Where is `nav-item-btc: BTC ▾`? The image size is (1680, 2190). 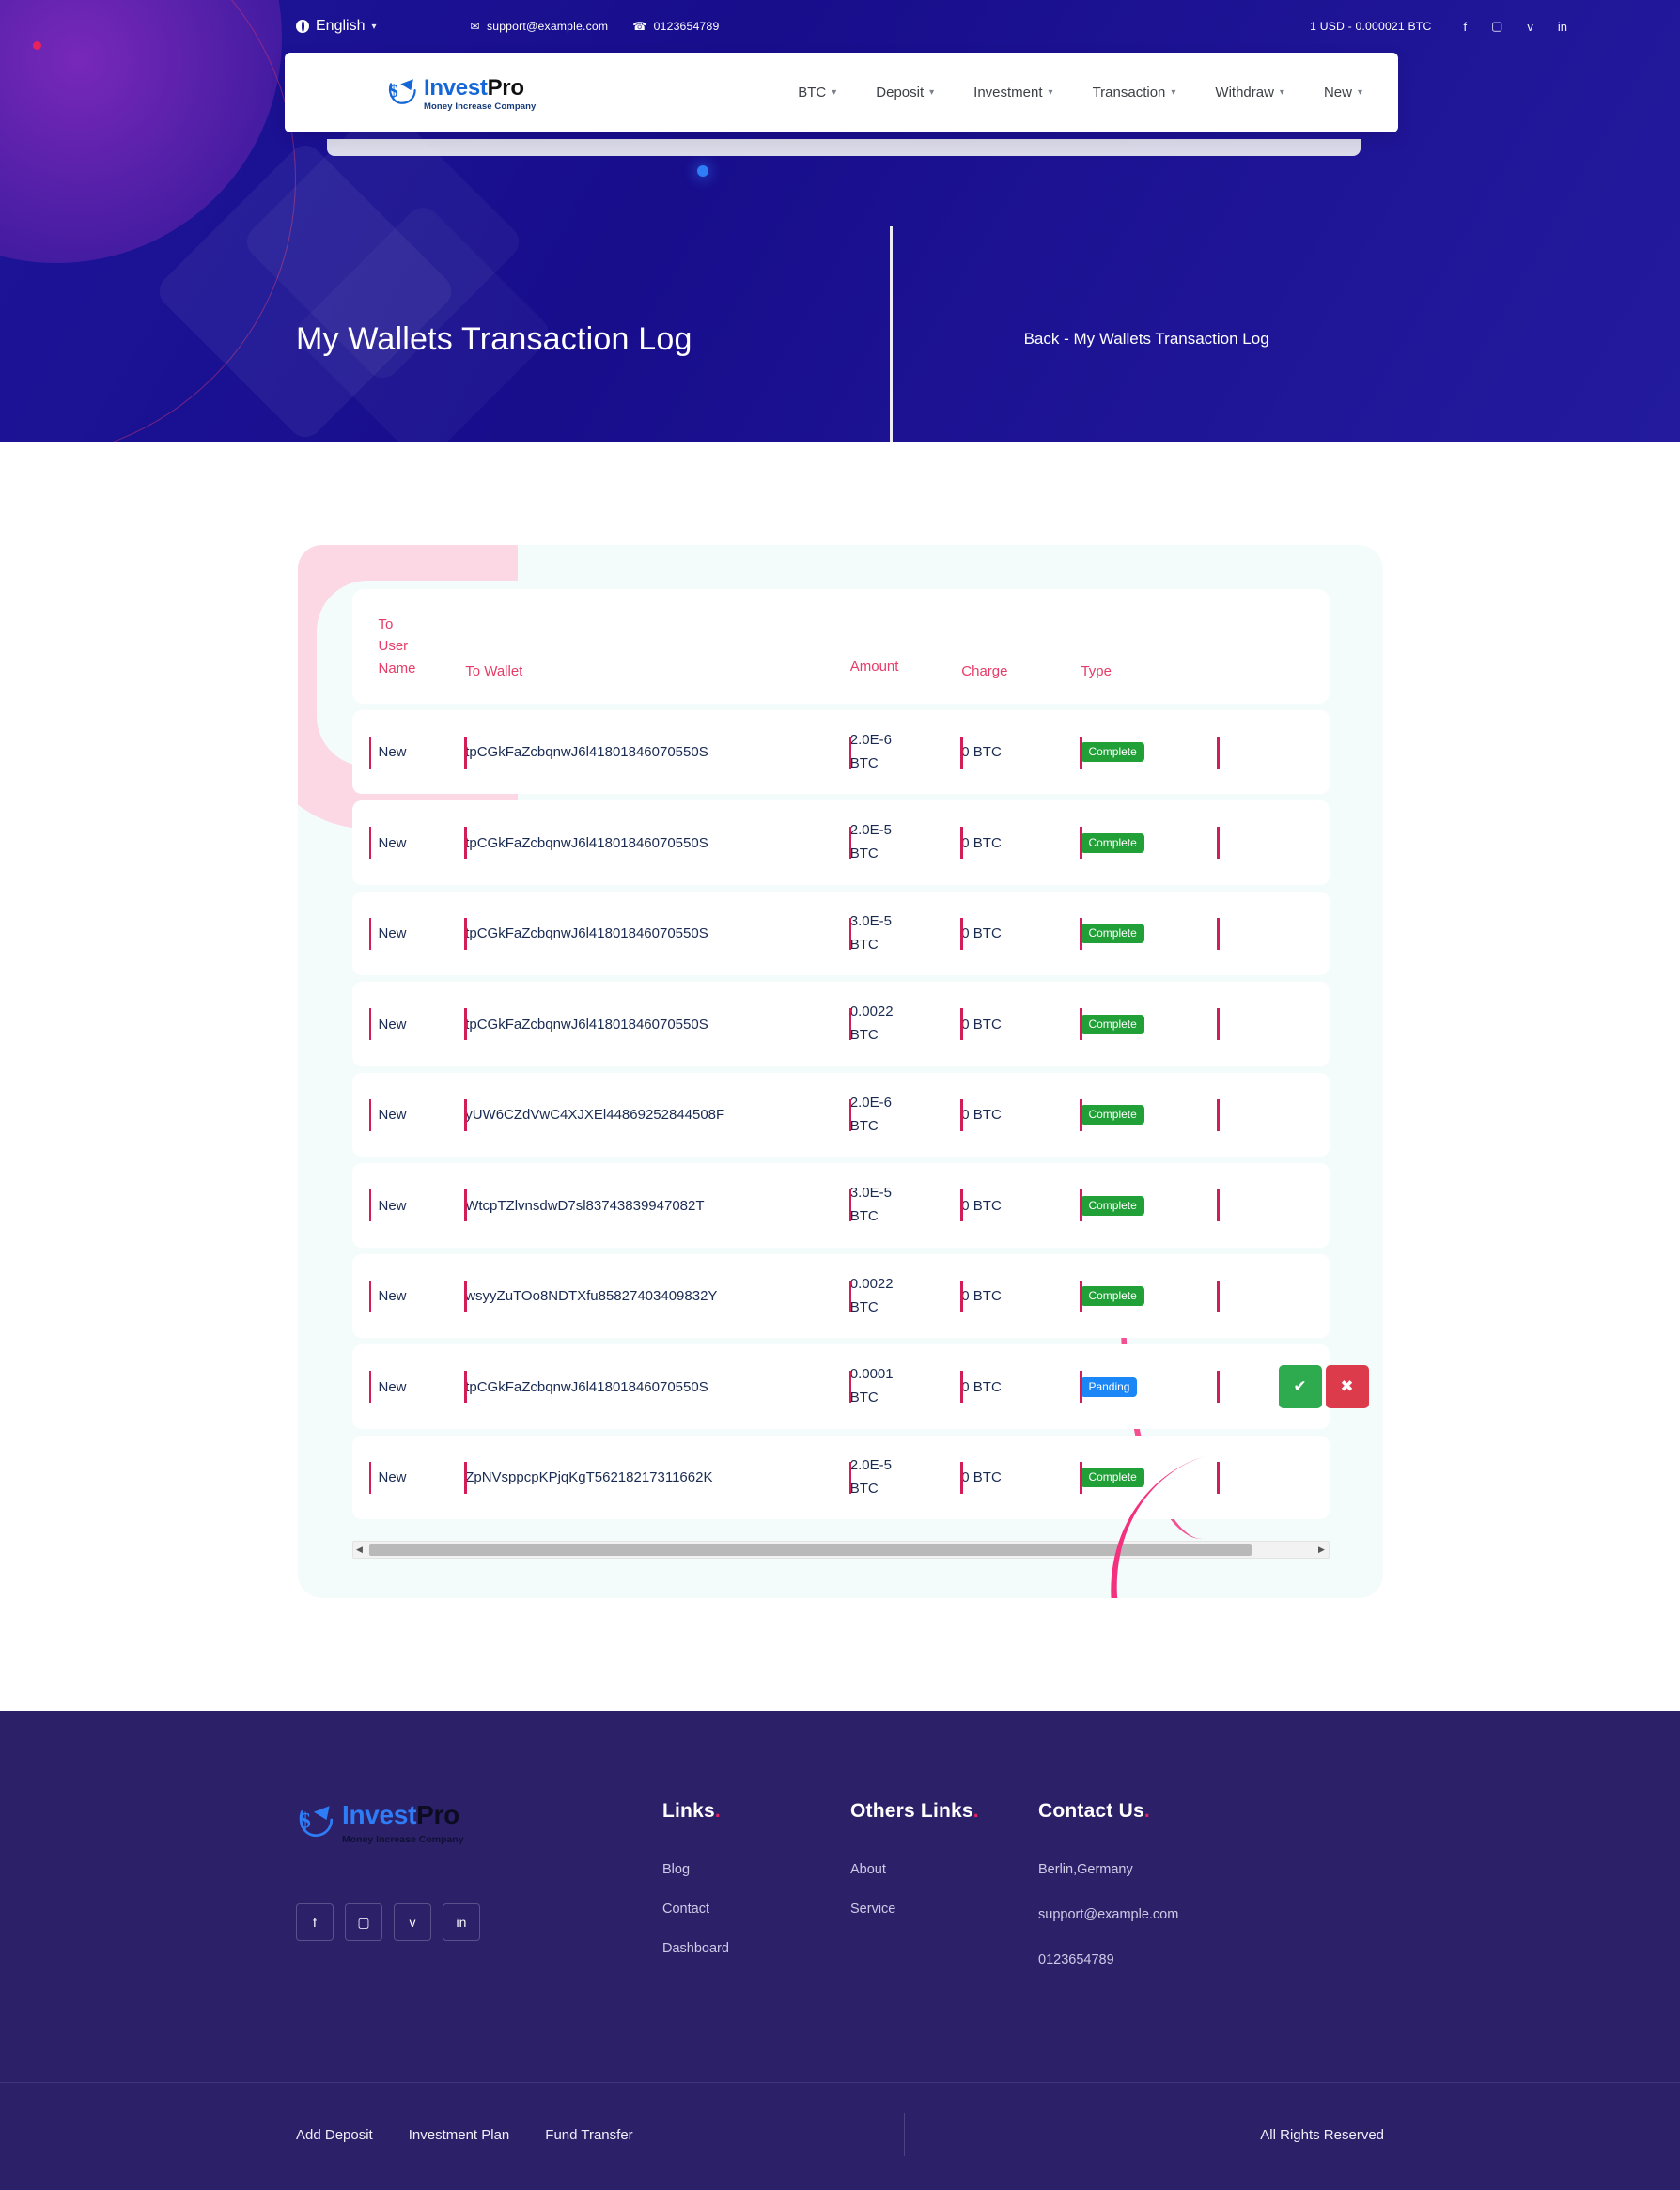
nav-item-btc: BTC ▾ is located at coordinates (817, 93).